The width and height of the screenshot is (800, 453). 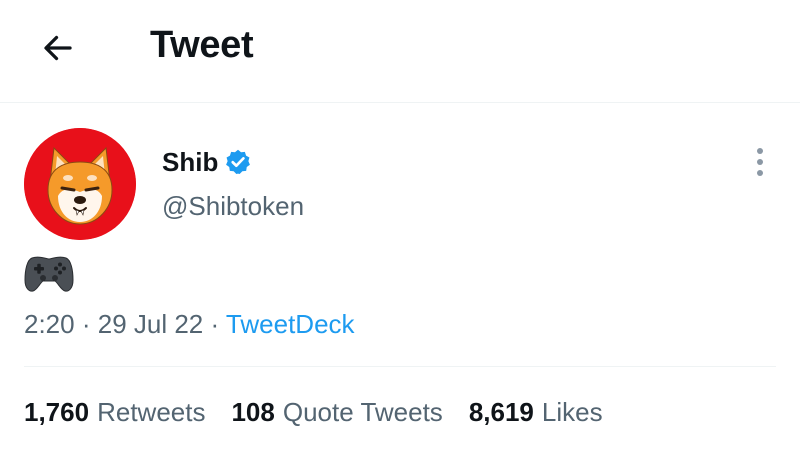 I want to click on page-title: Tweet, so click(x=202, y=45).